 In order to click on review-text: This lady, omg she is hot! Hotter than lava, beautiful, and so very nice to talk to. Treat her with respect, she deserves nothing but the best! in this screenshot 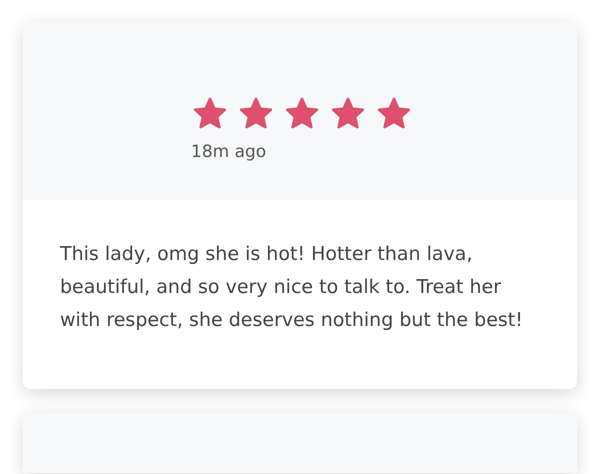, I will do `click(291, 287)`.